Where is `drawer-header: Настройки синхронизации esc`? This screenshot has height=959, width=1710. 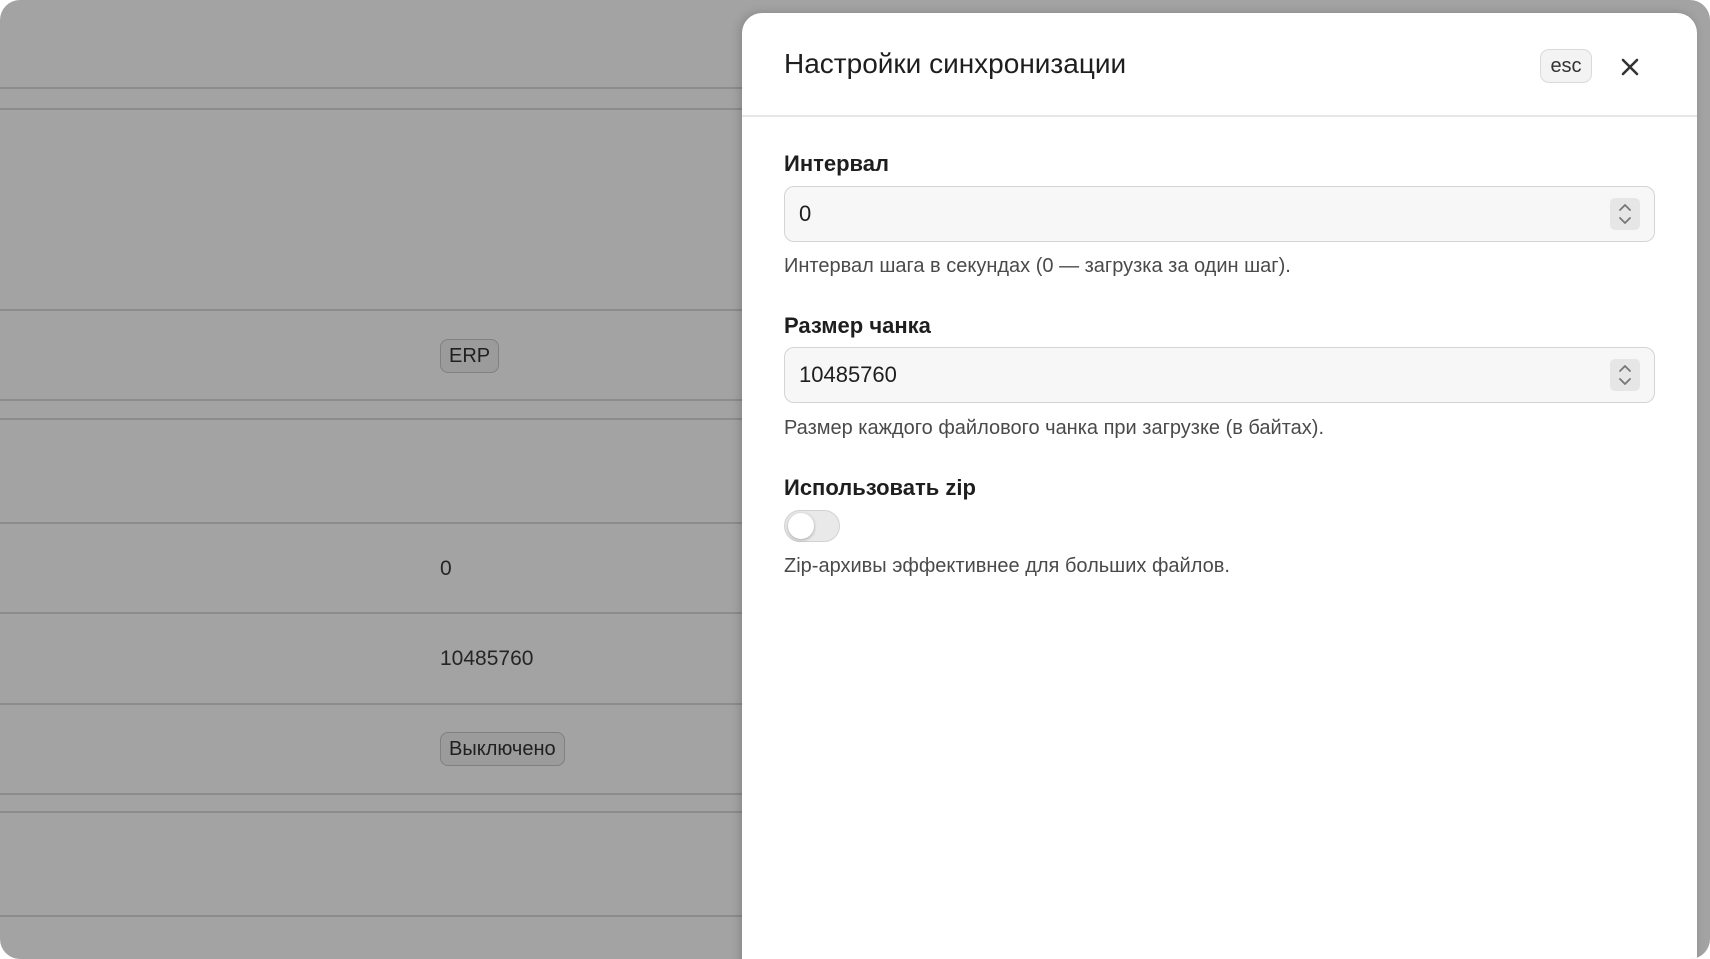 drawer-header: Настройки синхронизации esc is located at coordinates (1219, 65).